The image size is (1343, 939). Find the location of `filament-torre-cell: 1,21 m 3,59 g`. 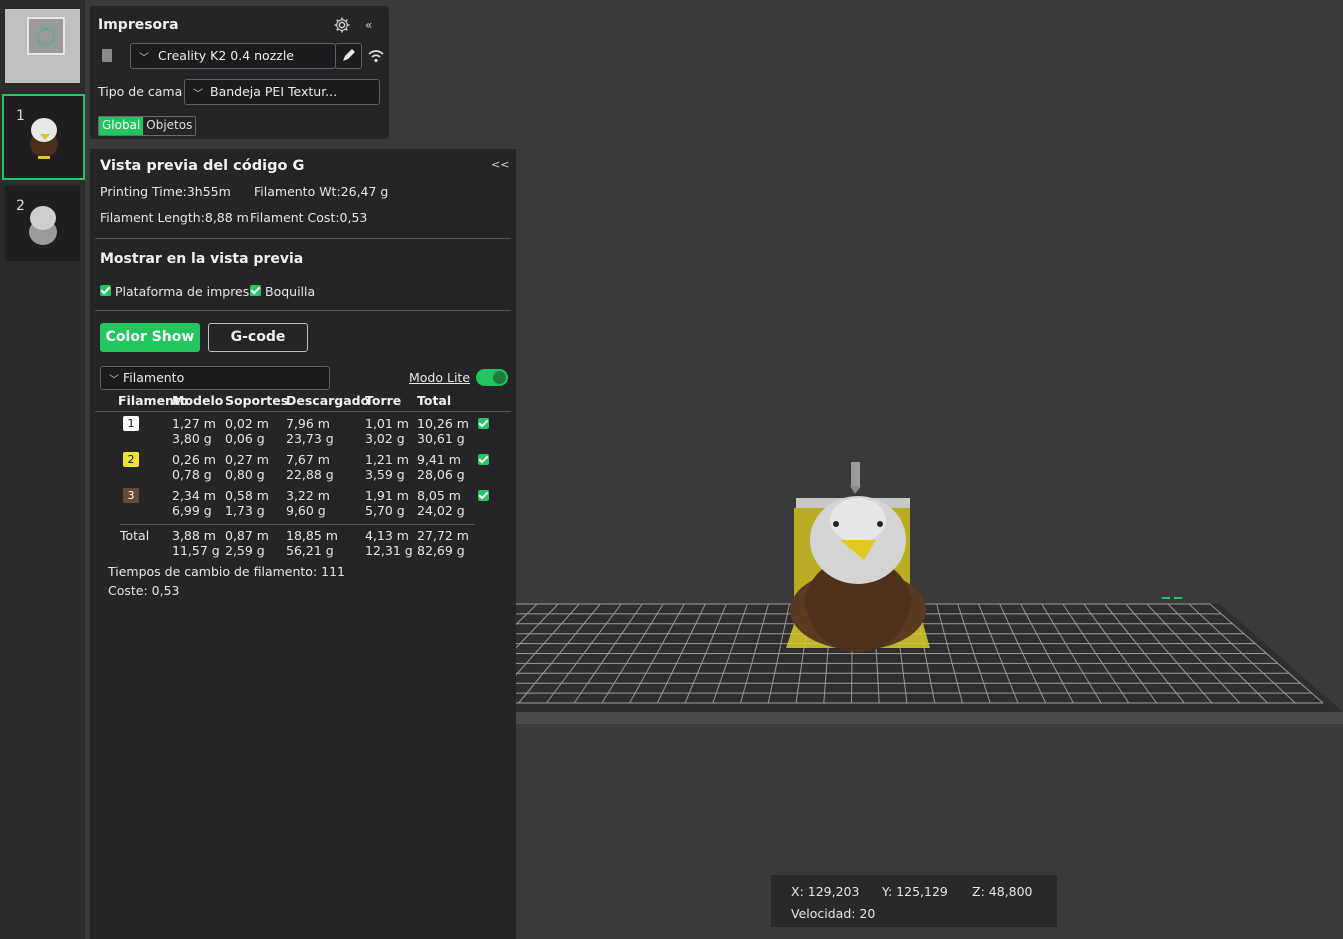

filament-torre-cell: 1,21 m 3,59 g is located at coordinates (387, 467).